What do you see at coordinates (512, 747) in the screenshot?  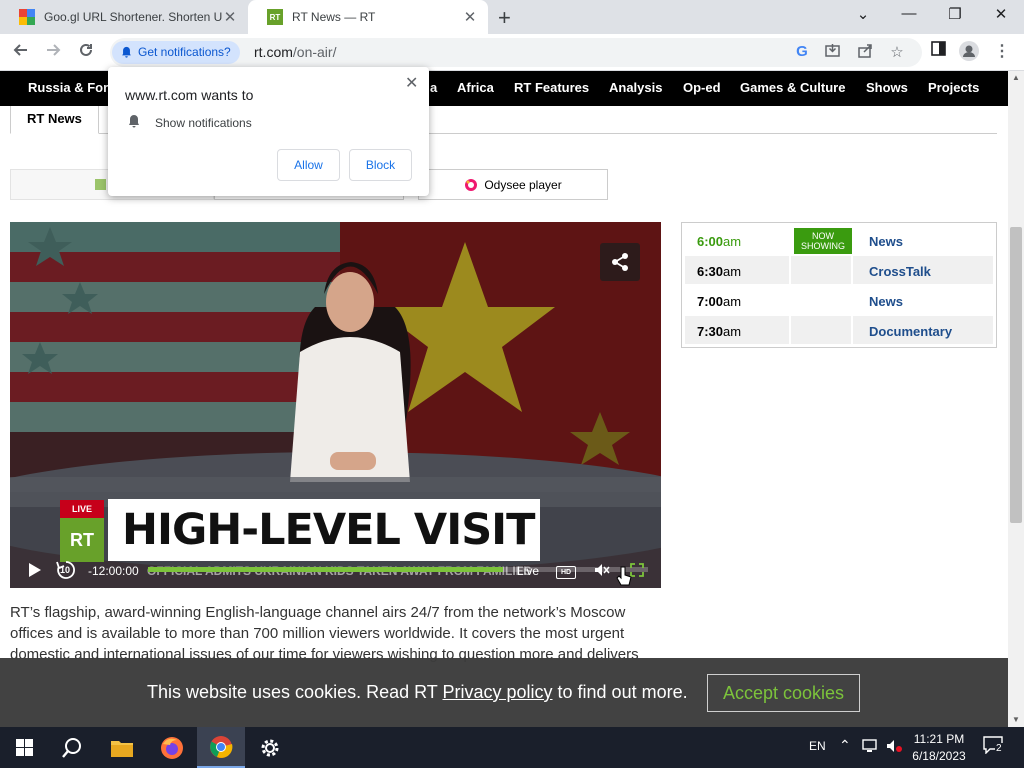 I see `windows-taskbar: EN ⌃ 11:21 PM 6/18/2023 2` at bounding box center [512, 747].